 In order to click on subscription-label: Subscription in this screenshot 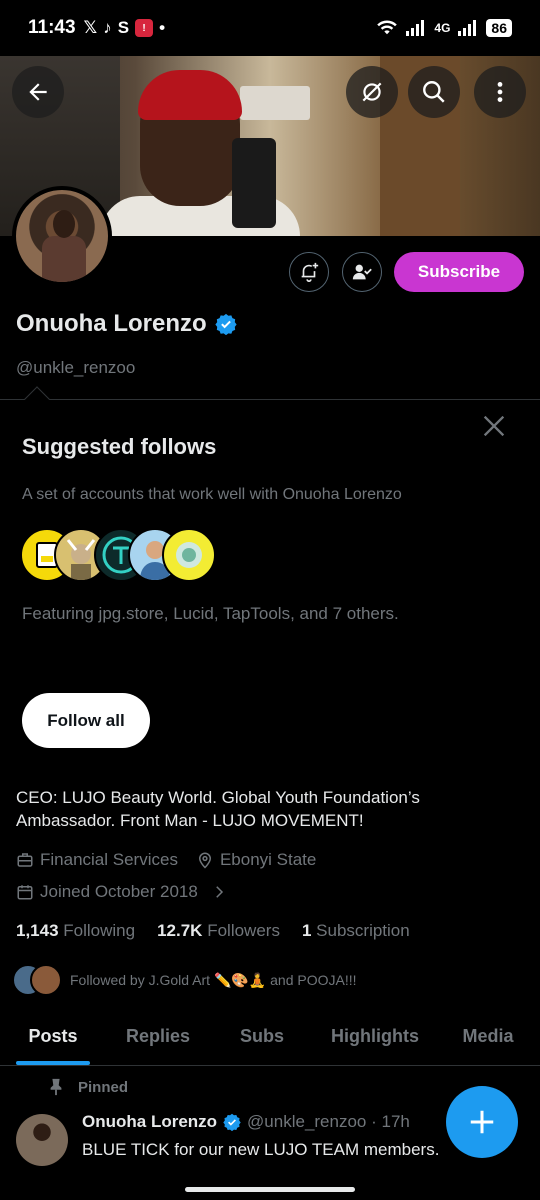, I will do `click(363, 930)`.